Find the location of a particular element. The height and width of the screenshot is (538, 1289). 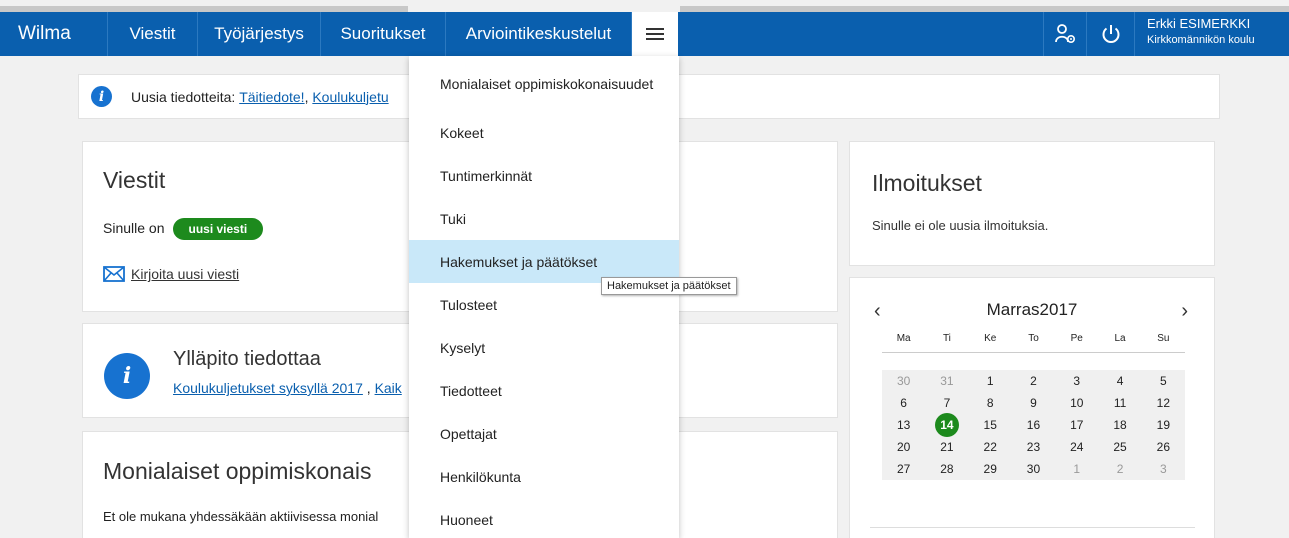

calendar-day: 15 is located at coordinates (990, 425).